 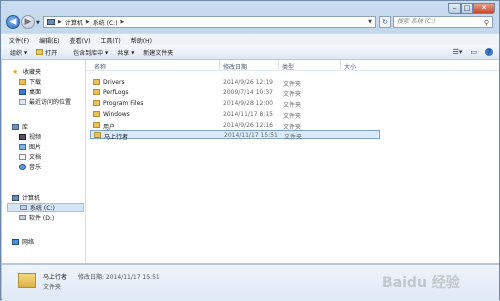 I want to click on address-row: ◀ ▶ ▼ ▶ 计算机 ▶ 系统 (C:) ▶ ▼ ↻ 搜索 系统 (C:) ⚲, so click(x=250, y=22).